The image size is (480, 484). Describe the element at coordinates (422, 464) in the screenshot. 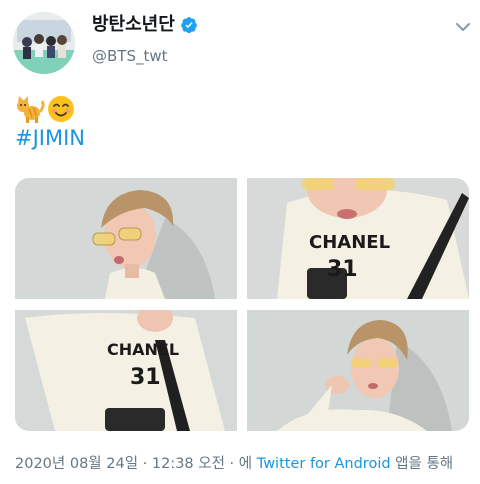

I see `tweet-source-suffix: 앱을 통해` at that location.